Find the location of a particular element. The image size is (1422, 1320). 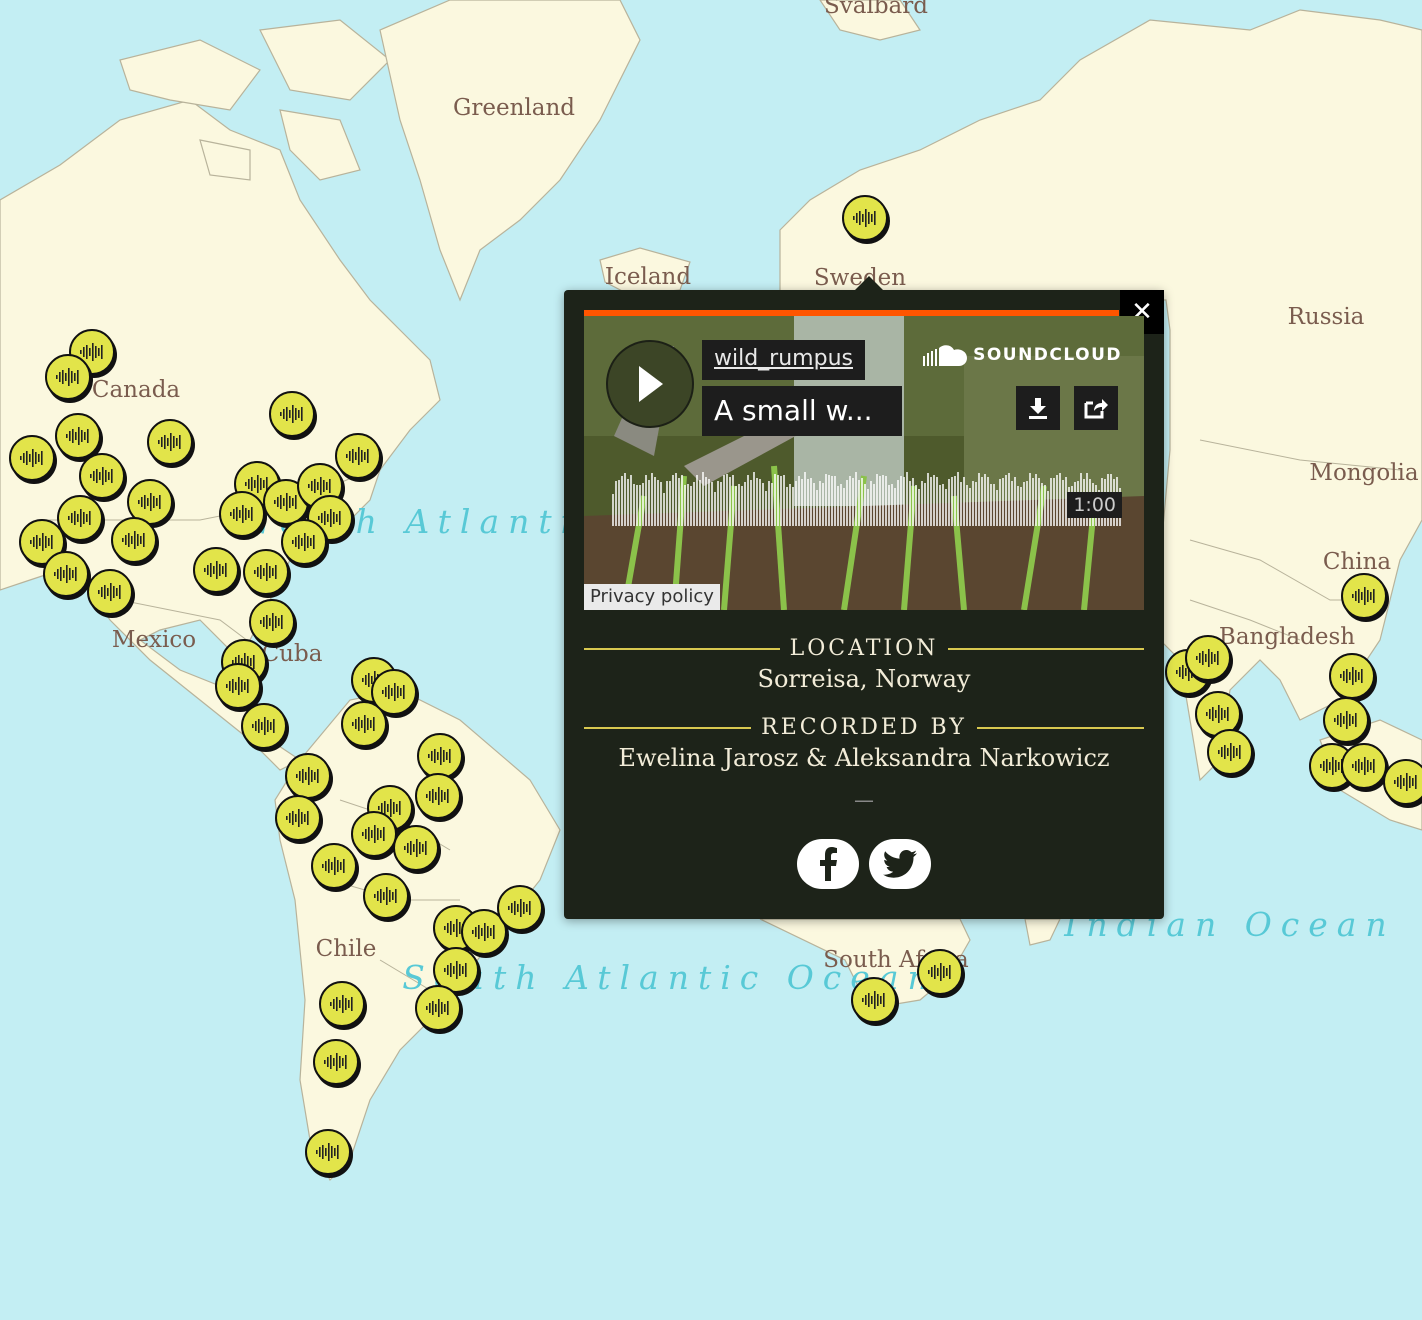

country-label-mongolia: Mongolia is located at coordinates (1364, 473).